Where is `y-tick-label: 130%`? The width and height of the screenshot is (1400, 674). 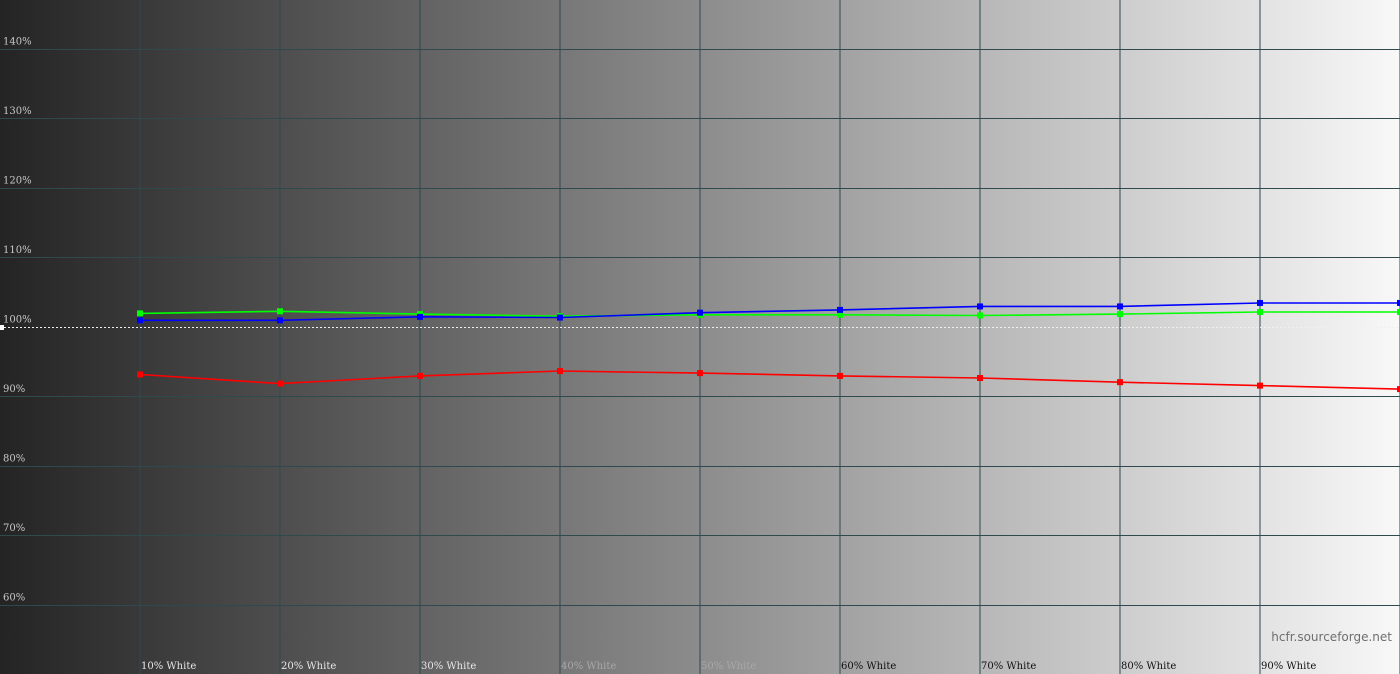 y-tick-label: 130% is located at coordinates (17, 111).